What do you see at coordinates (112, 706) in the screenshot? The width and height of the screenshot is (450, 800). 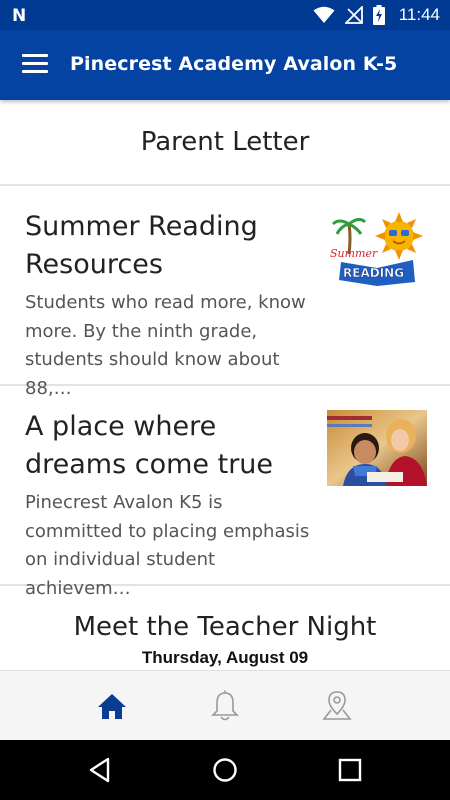 I see `home-icon` at bounding box center [112, 706].